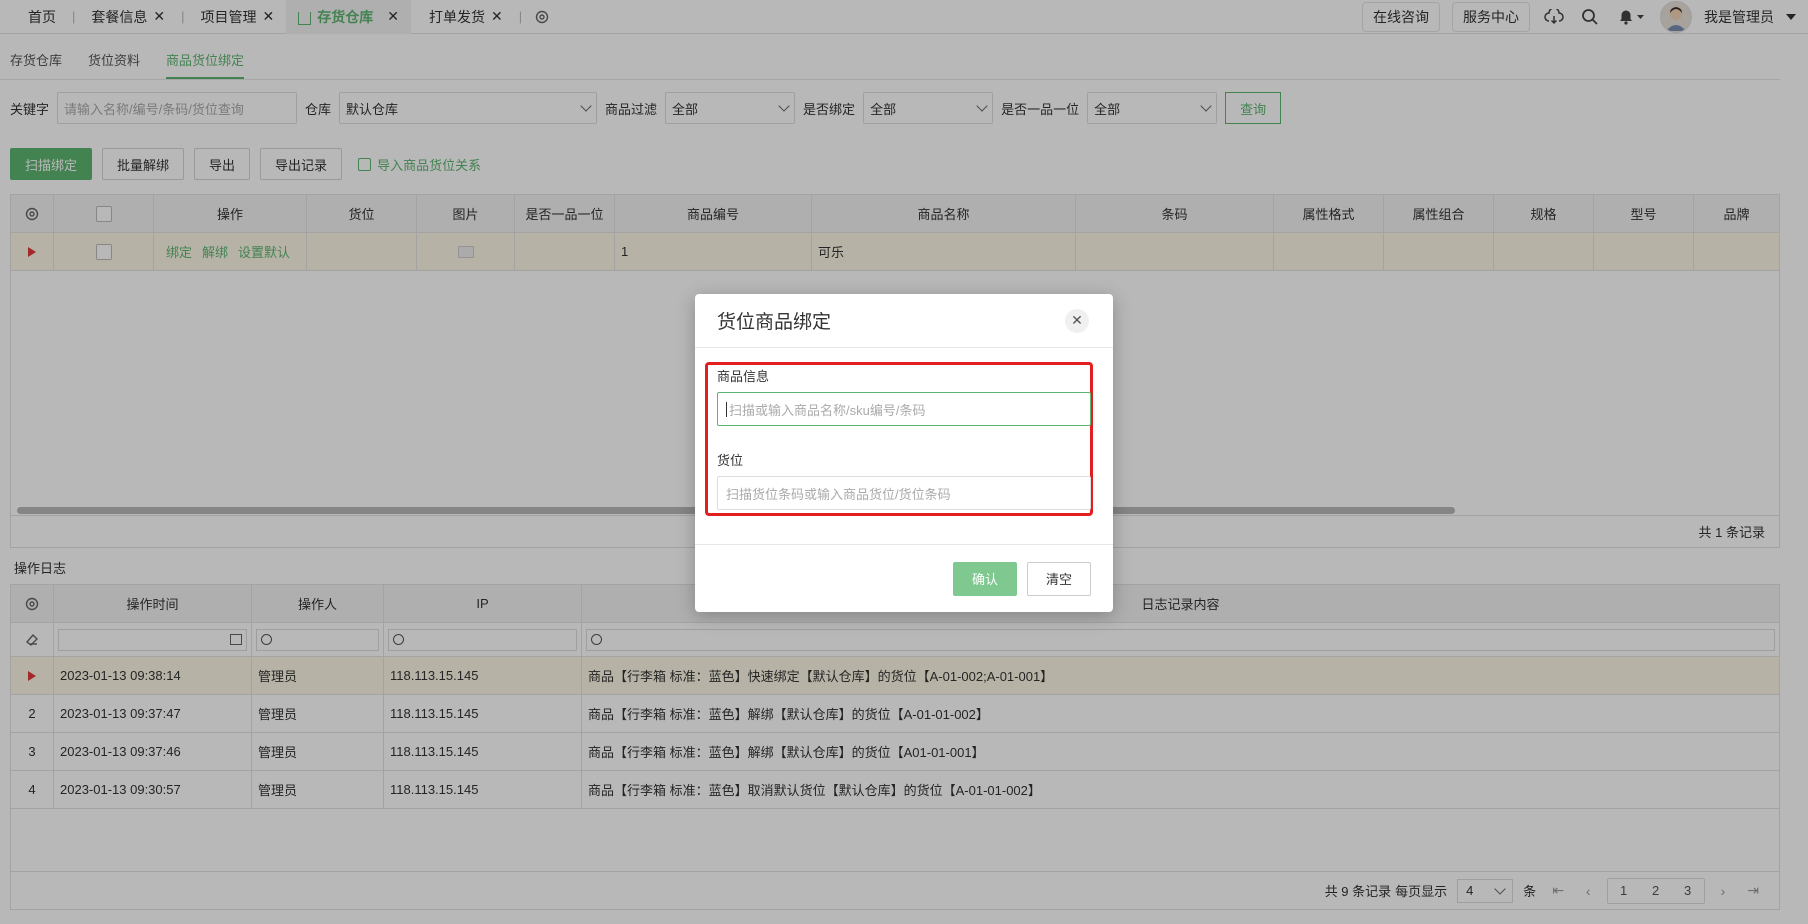  What do you see at coordinates (774, 322) in the screenshot?
I see `dialog-title: 货位商品绑定` at bounding box center [774, 322].